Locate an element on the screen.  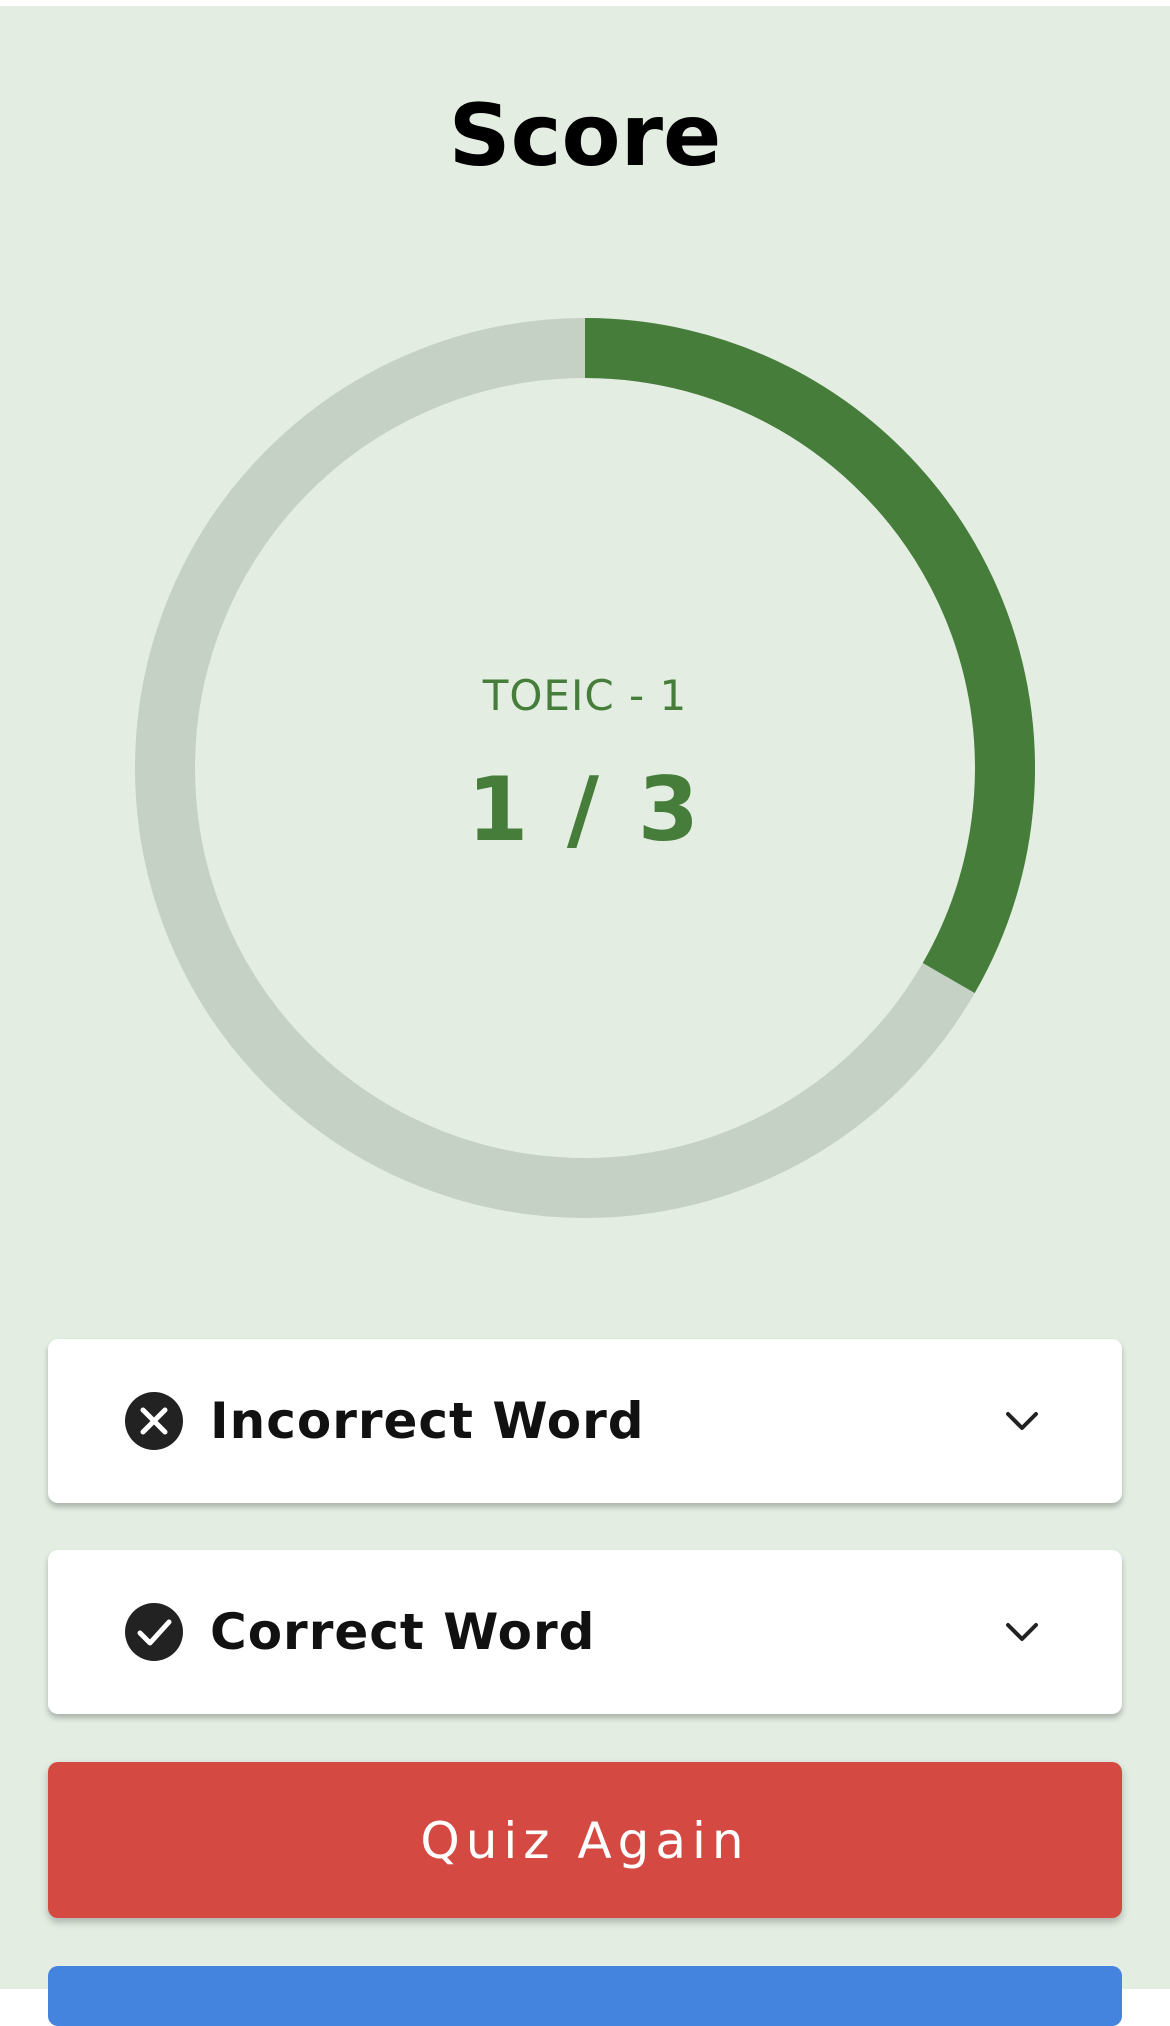
incorrect-word-dropdown: Incorrect Word is located at coordinates (585, 1421).